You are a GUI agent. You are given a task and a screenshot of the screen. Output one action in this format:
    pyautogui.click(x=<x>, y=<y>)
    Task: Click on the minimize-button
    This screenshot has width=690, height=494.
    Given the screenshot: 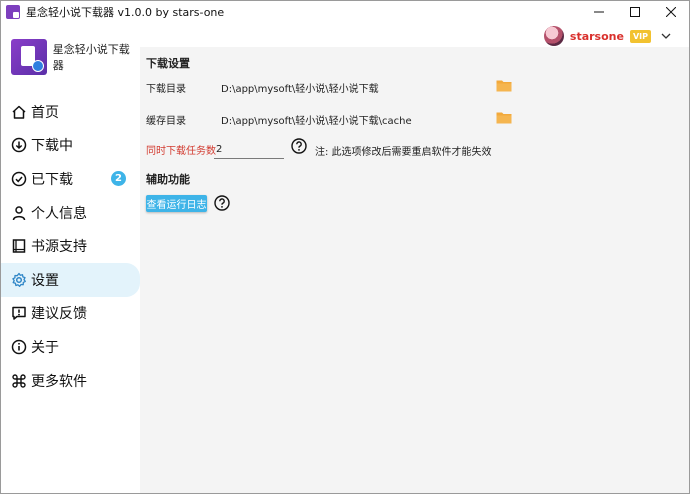 What is the action you would take?
    pyautogui.click(x=599, y=12)
    